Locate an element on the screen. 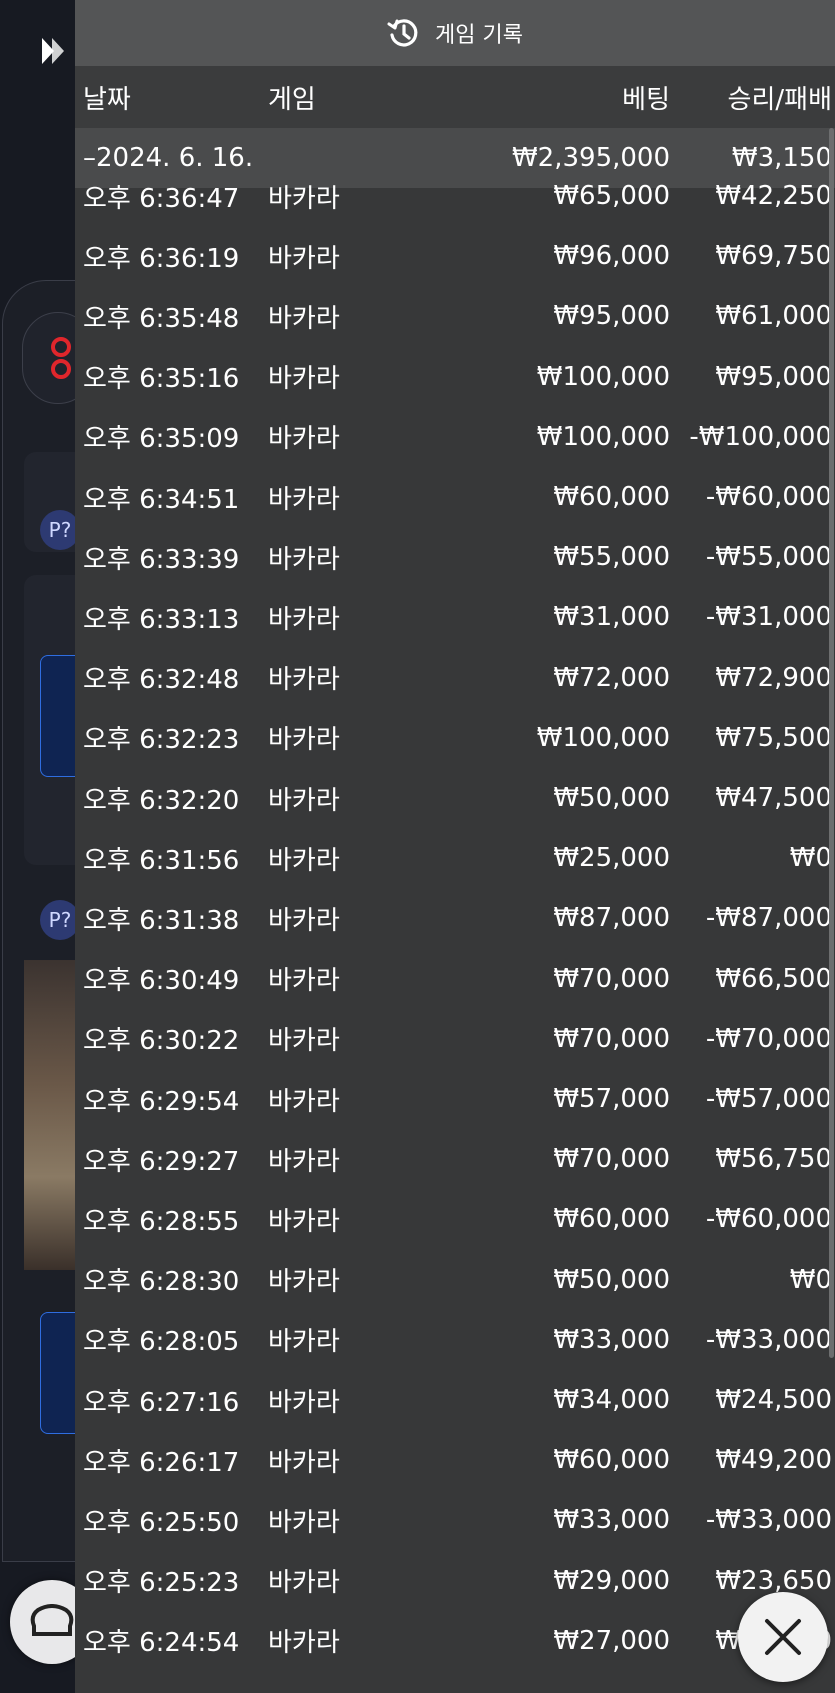 Image resolution: width=835 pixels, height=1693 pixels. row-bet: ₩95,000 is located at coordinates (611, 316).